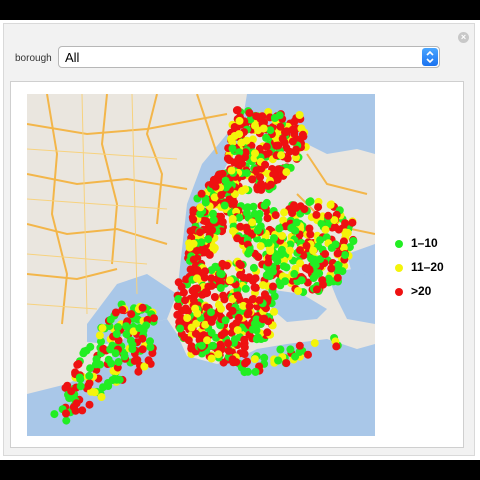 This screenshot has width=480, height=480. Describe the element at coordinates (249, 57) in the screenshot. I see `borough-dropdown: All` at that location.